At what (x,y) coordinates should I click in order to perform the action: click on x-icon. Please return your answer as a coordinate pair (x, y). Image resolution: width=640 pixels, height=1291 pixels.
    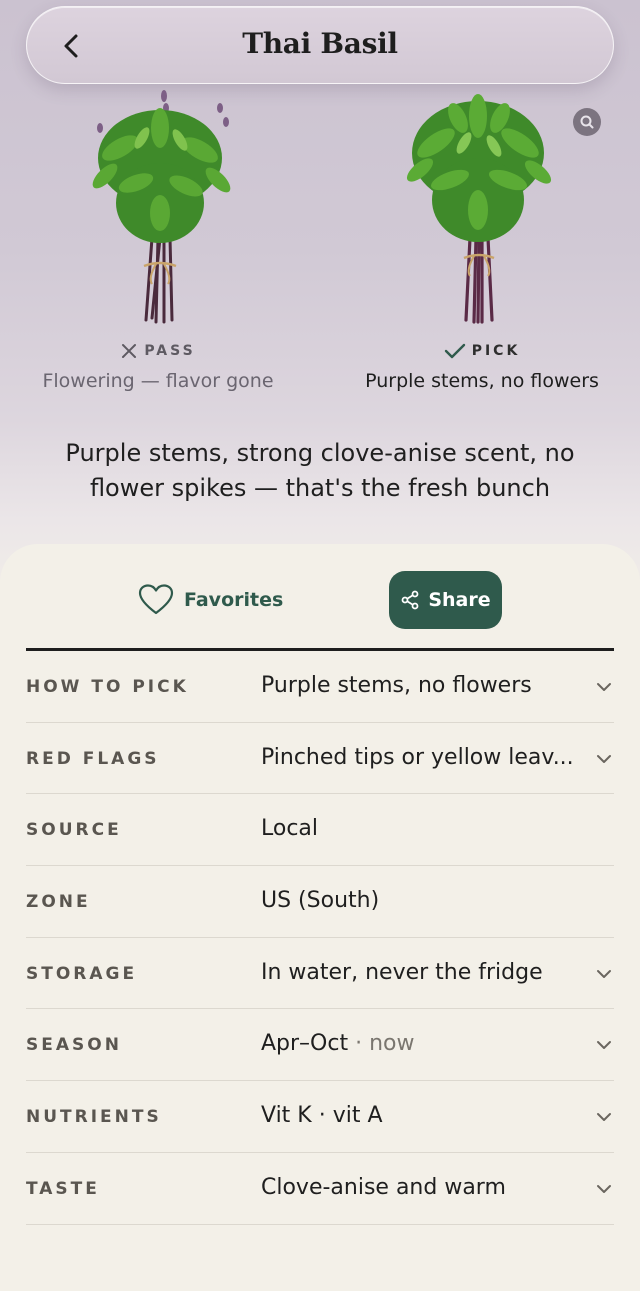
    Looking at the image, I should click on (129, 351).